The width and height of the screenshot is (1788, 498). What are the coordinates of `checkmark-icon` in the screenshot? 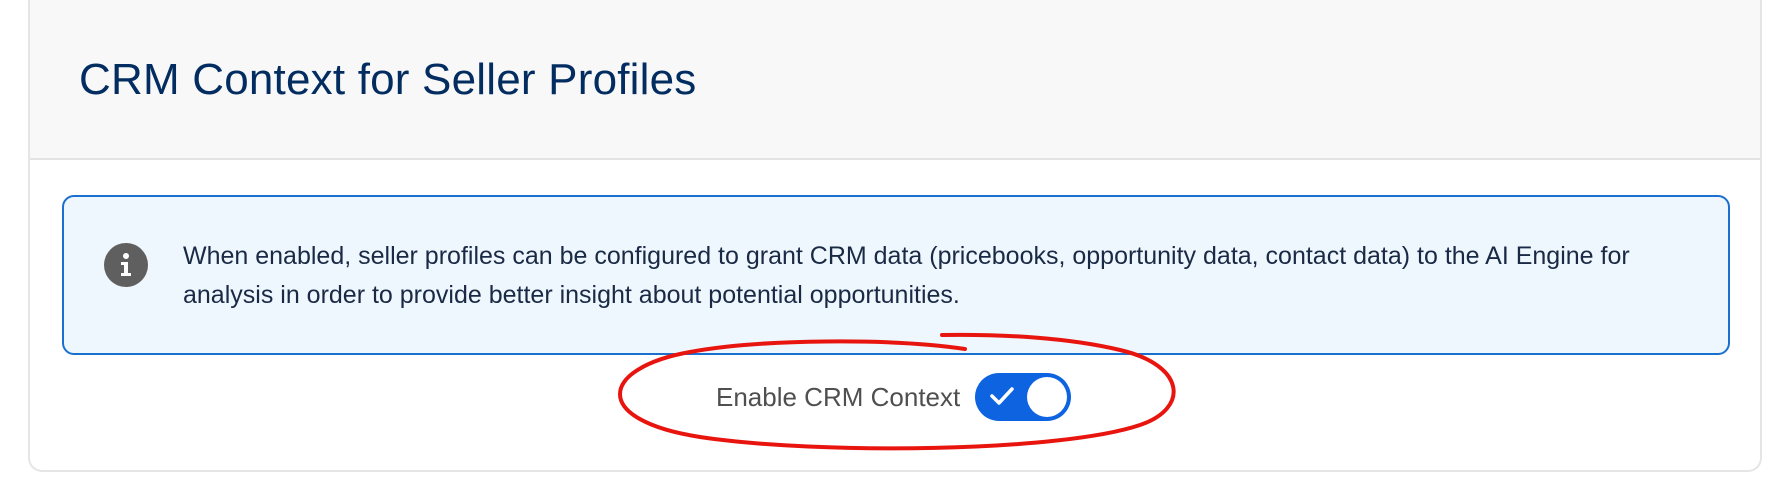 It's located at (1002, 396).